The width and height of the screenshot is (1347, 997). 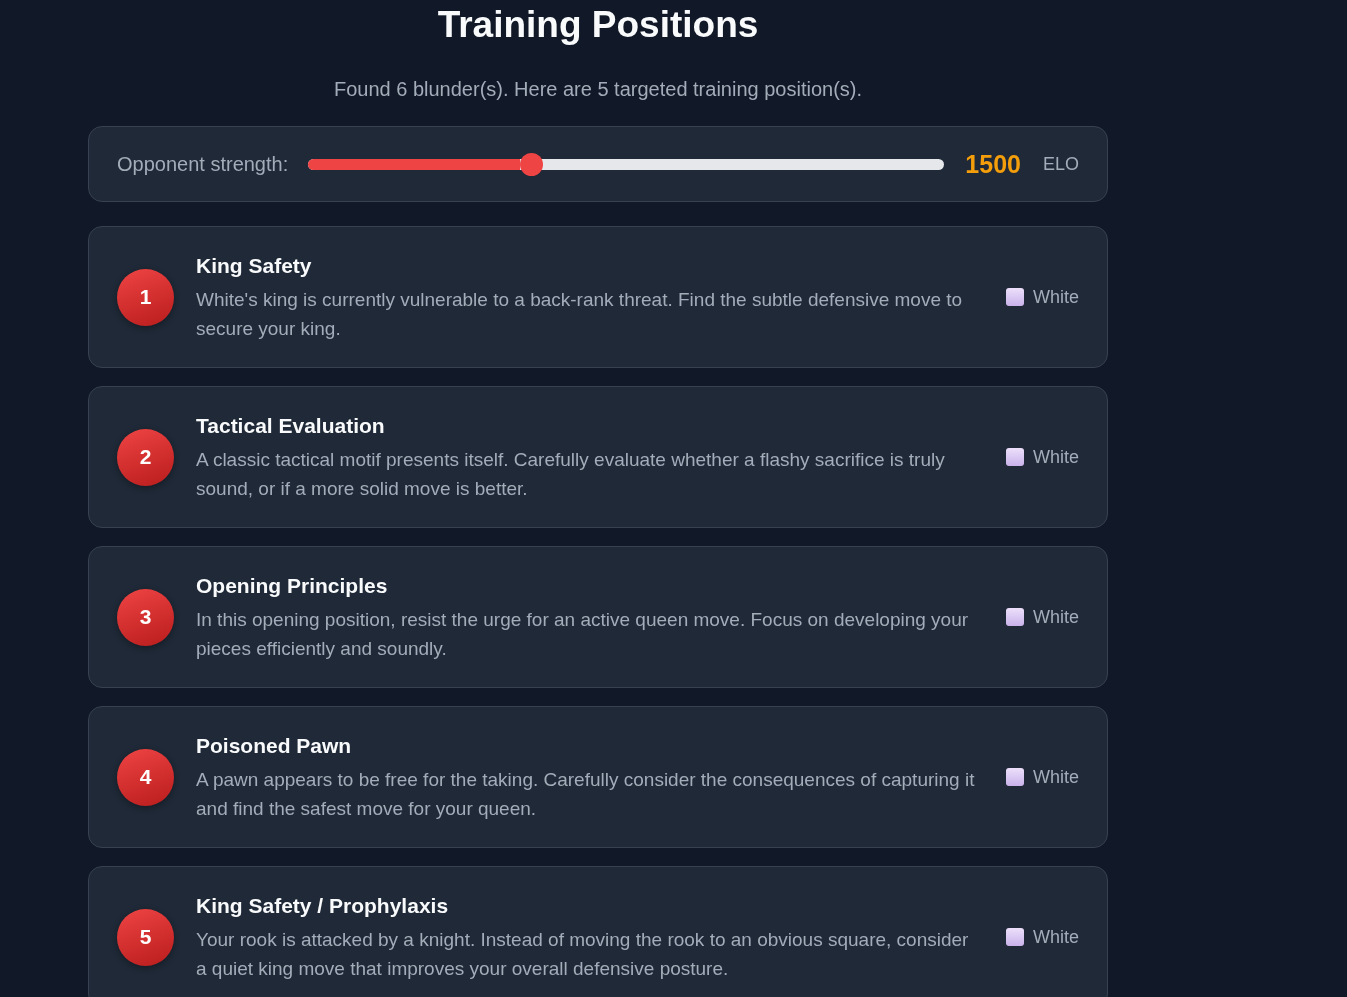 I want to click on position-description: A classic tactical motif presents itself. Carefully evaluate whether a flashy sacrifice is truly sound, or if a more solid move is better., so click(x=571, y=474).